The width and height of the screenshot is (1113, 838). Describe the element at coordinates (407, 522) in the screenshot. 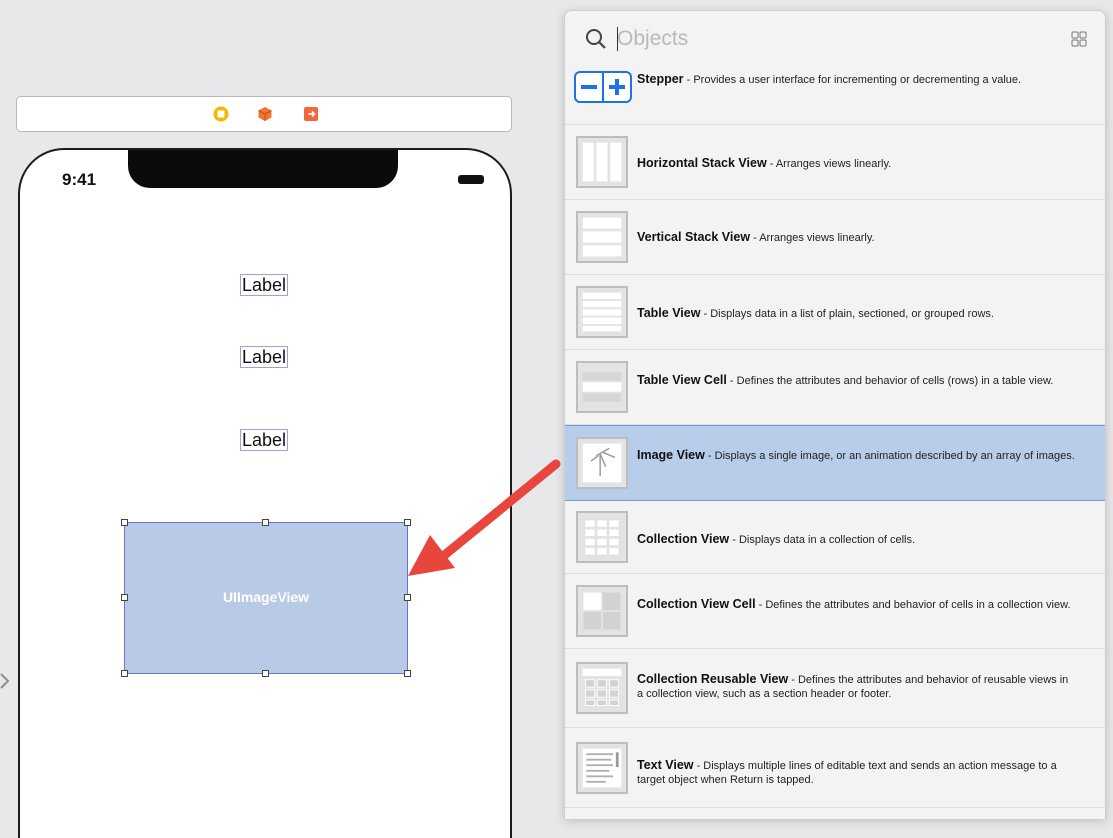

I see `resize-handle-top-right` at that location.